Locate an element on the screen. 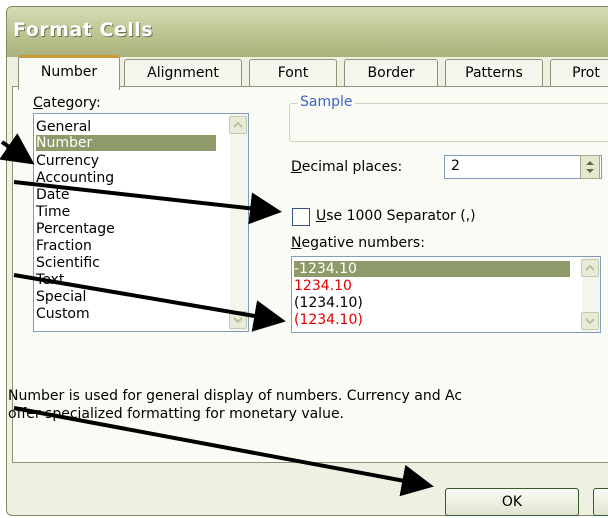 The height and width of the screenshot is (518, 608). arrow-to-number-category is located at coordinates (17, 149).